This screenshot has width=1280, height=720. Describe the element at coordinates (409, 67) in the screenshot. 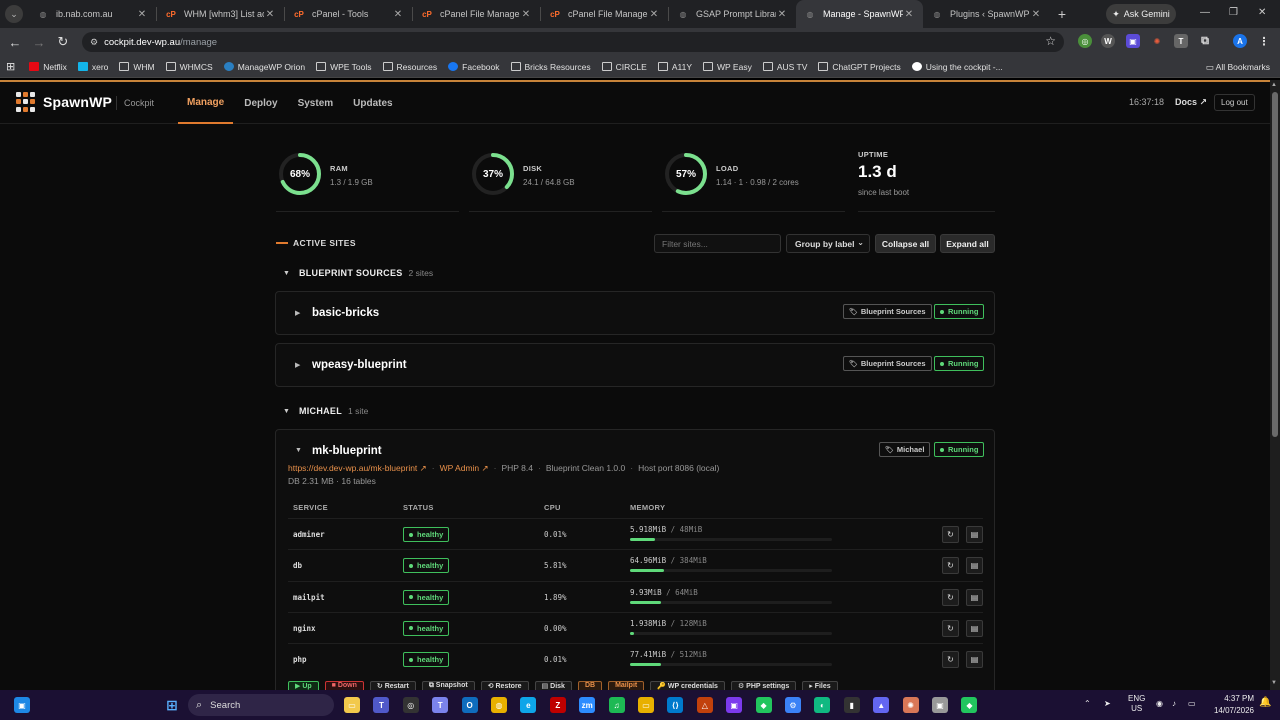

I see `bookmark-item: Resources` at that location.